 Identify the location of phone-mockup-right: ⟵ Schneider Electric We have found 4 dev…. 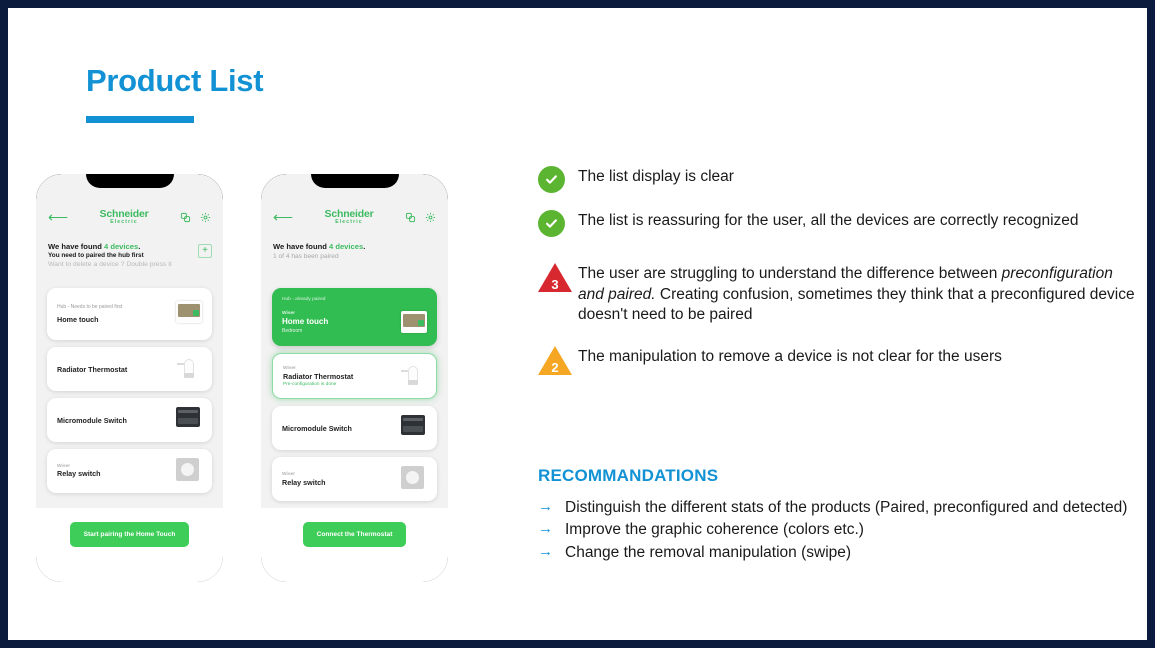
(354, 378).